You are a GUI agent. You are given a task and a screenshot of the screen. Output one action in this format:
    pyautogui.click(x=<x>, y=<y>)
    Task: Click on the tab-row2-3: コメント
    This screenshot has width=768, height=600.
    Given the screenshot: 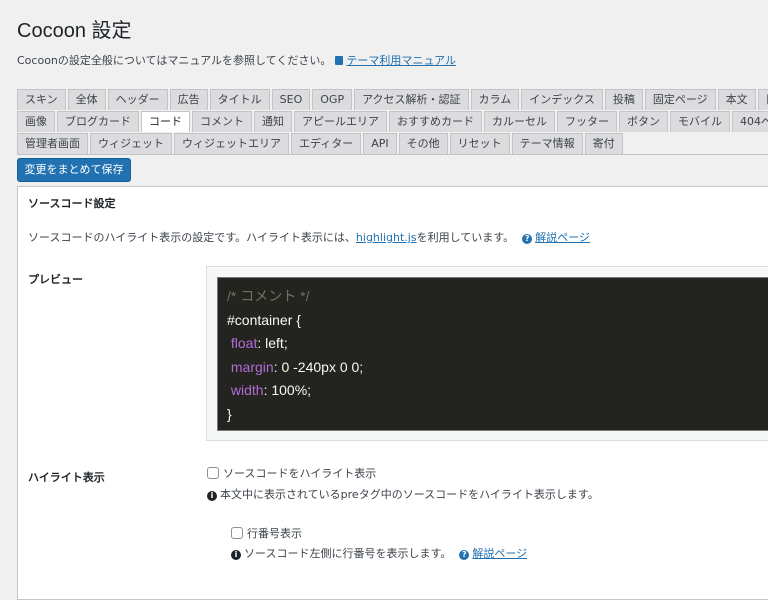 What is the action you would take?
    pyautogui.click(x=222, y=121)
    